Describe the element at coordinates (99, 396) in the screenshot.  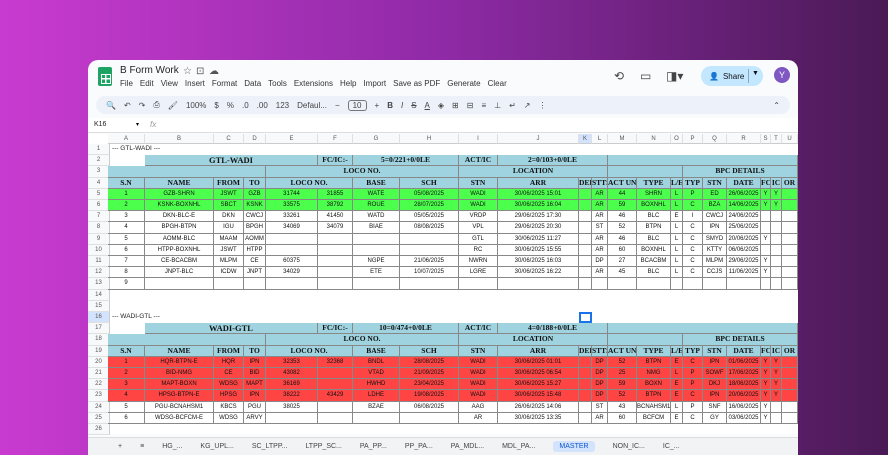
I see `row-header: 23` at that location.